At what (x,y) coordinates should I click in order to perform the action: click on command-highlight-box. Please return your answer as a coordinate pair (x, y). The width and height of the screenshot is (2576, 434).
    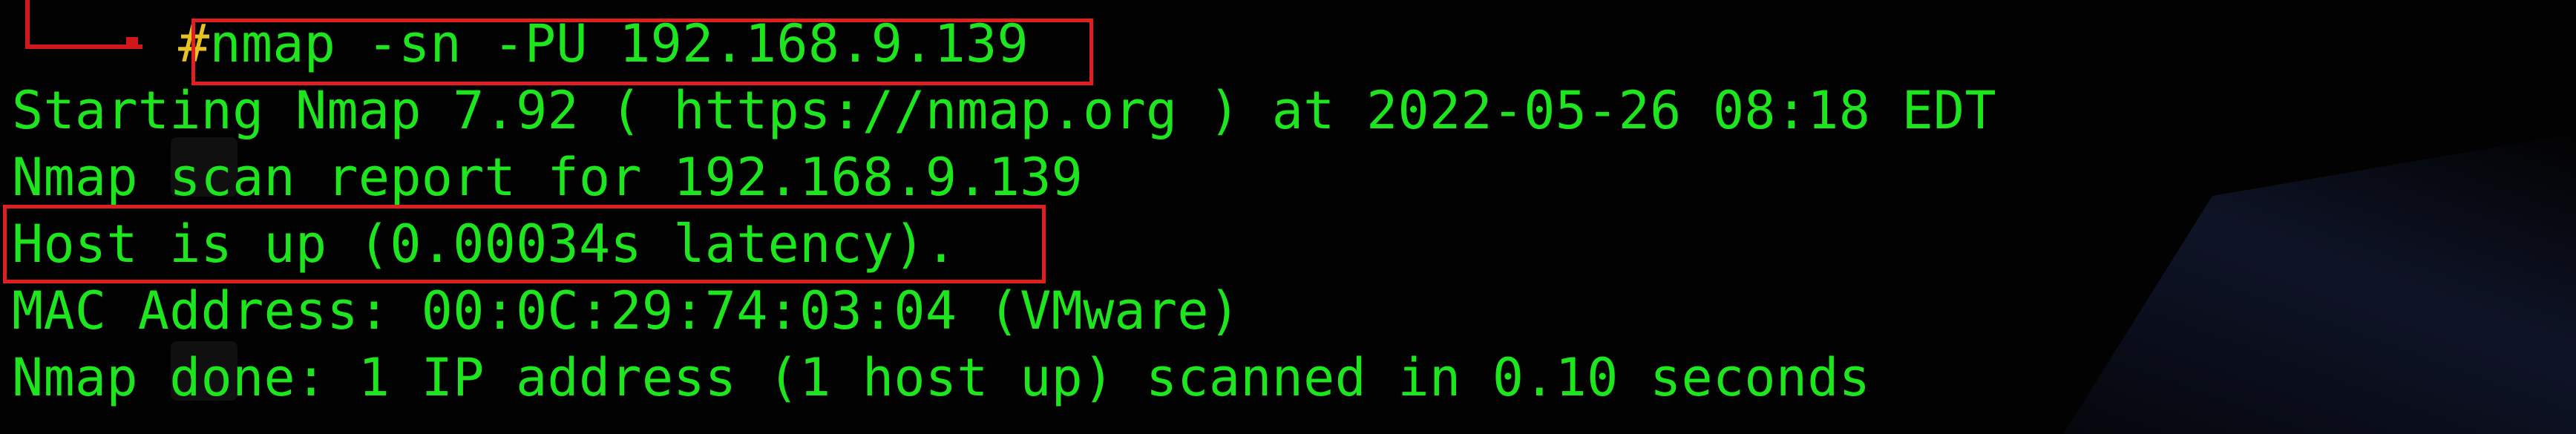
    Looking at the image, I should click on (642, 52).